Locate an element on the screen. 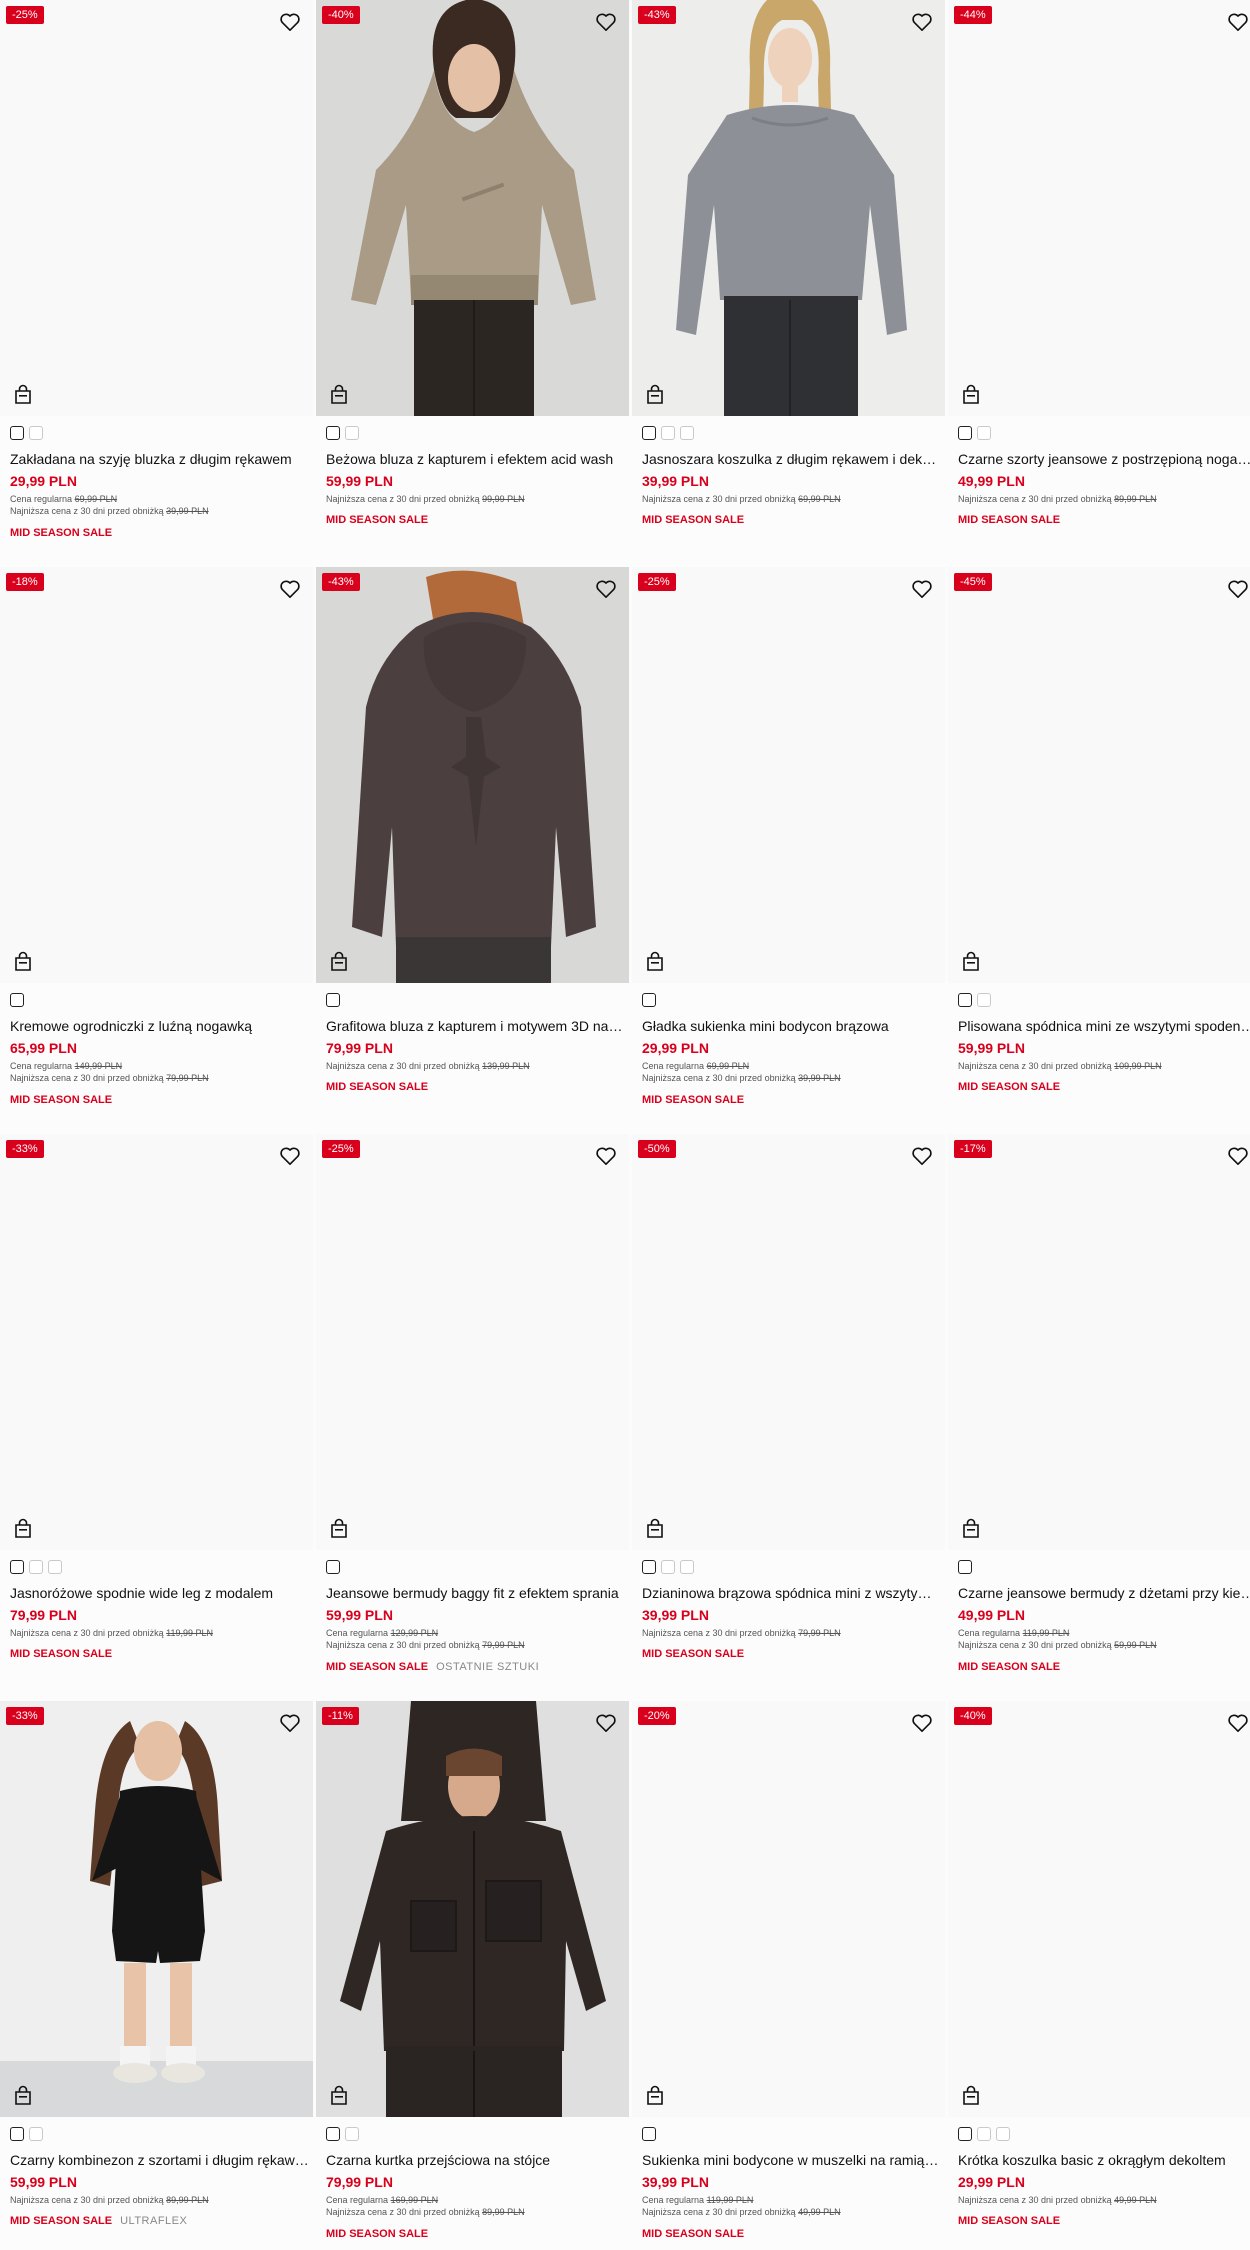  product-image: -18% is located at coordinates (156, 775).